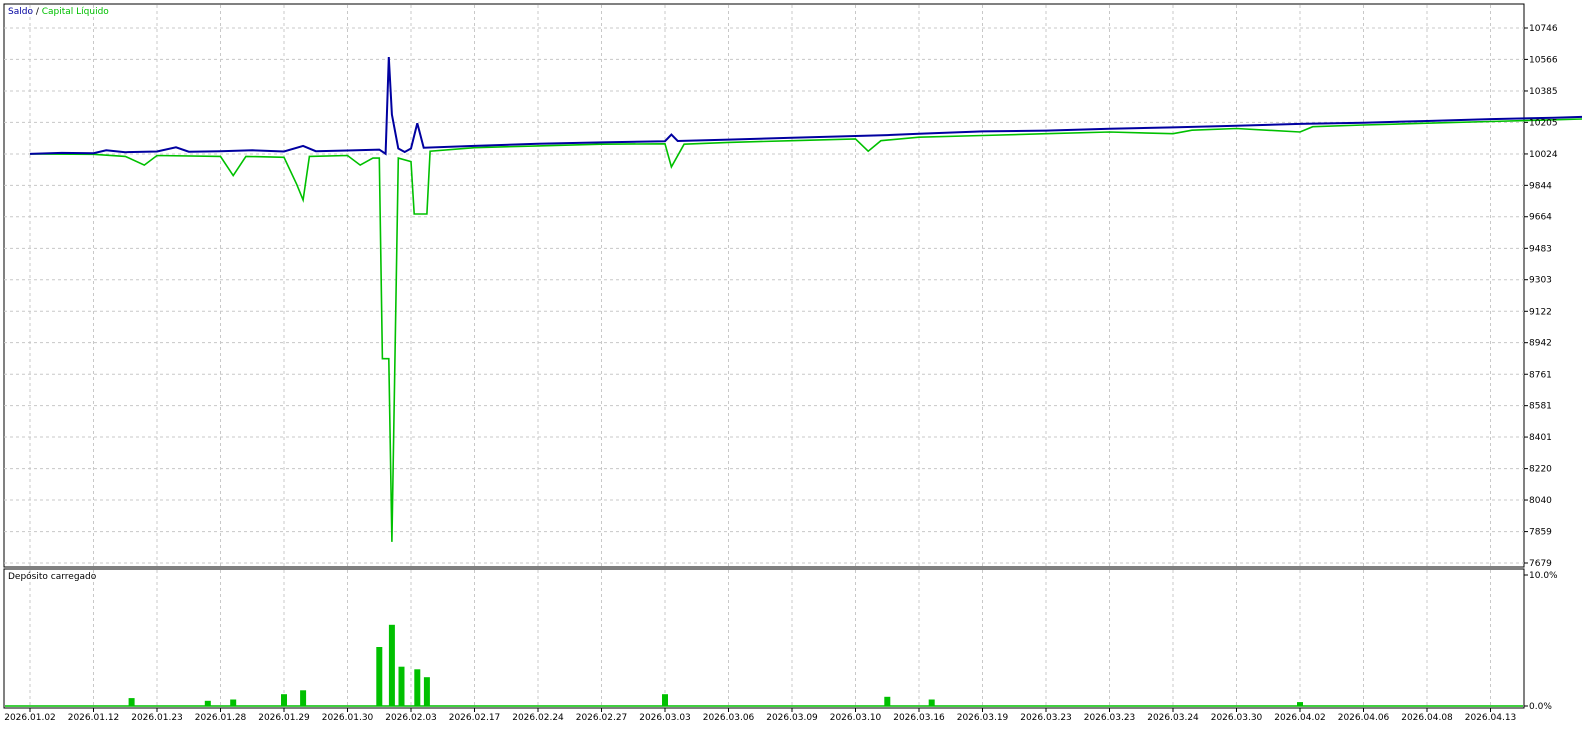  Describe the element at coordinates (1491, 718) in the screenshot. I see `x-tick-label: 2026.04.13` at that location.